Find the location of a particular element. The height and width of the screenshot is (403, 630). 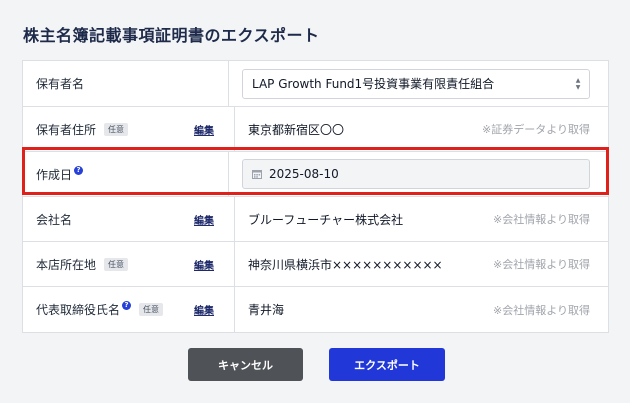

value-cell: 東京都新宿区〇〇 ※証券データより取得 is located at coordinates (421, 129).